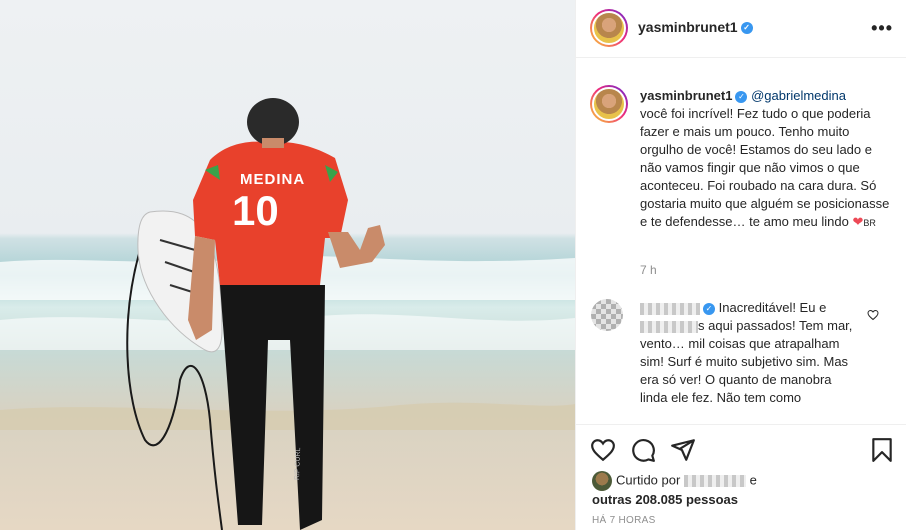 This screenshot has width=906, height=530. I want to click on author-username: yasminbrunet1, so click(688, 27).